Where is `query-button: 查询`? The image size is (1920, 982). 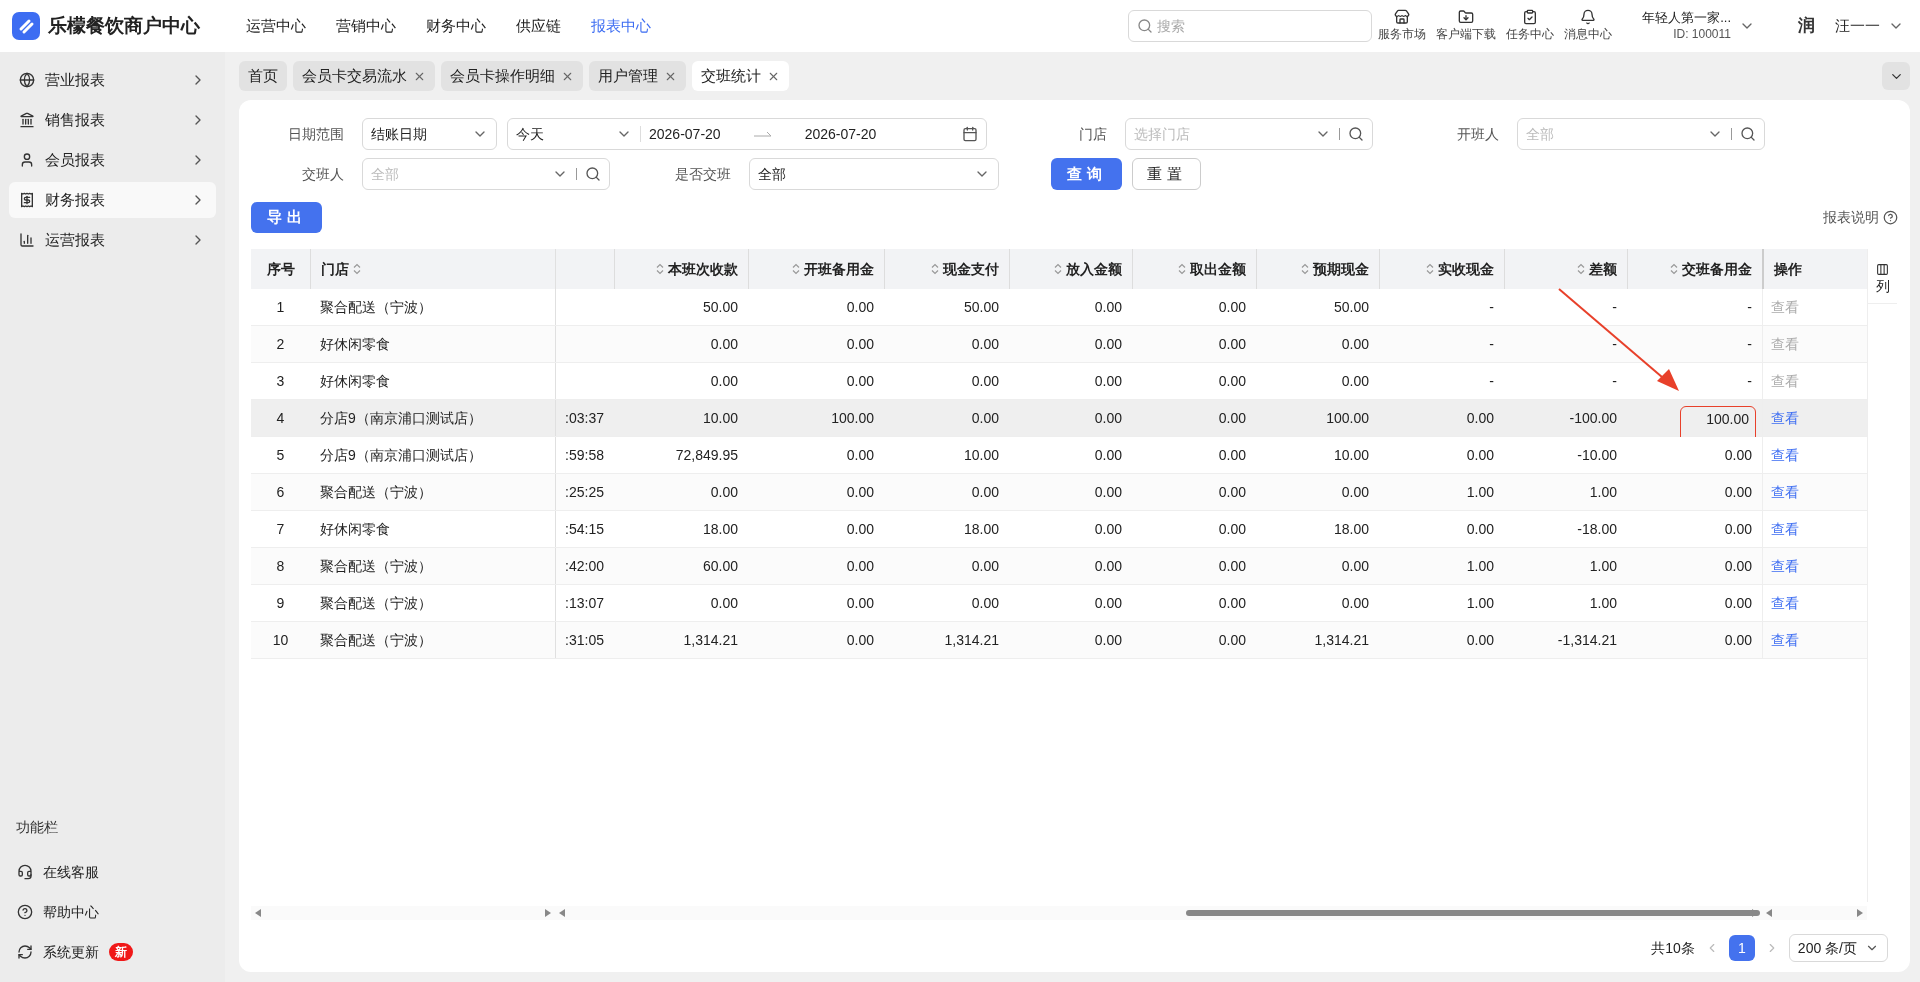
query-button: 查询 is located at coordinates (1086, 174).